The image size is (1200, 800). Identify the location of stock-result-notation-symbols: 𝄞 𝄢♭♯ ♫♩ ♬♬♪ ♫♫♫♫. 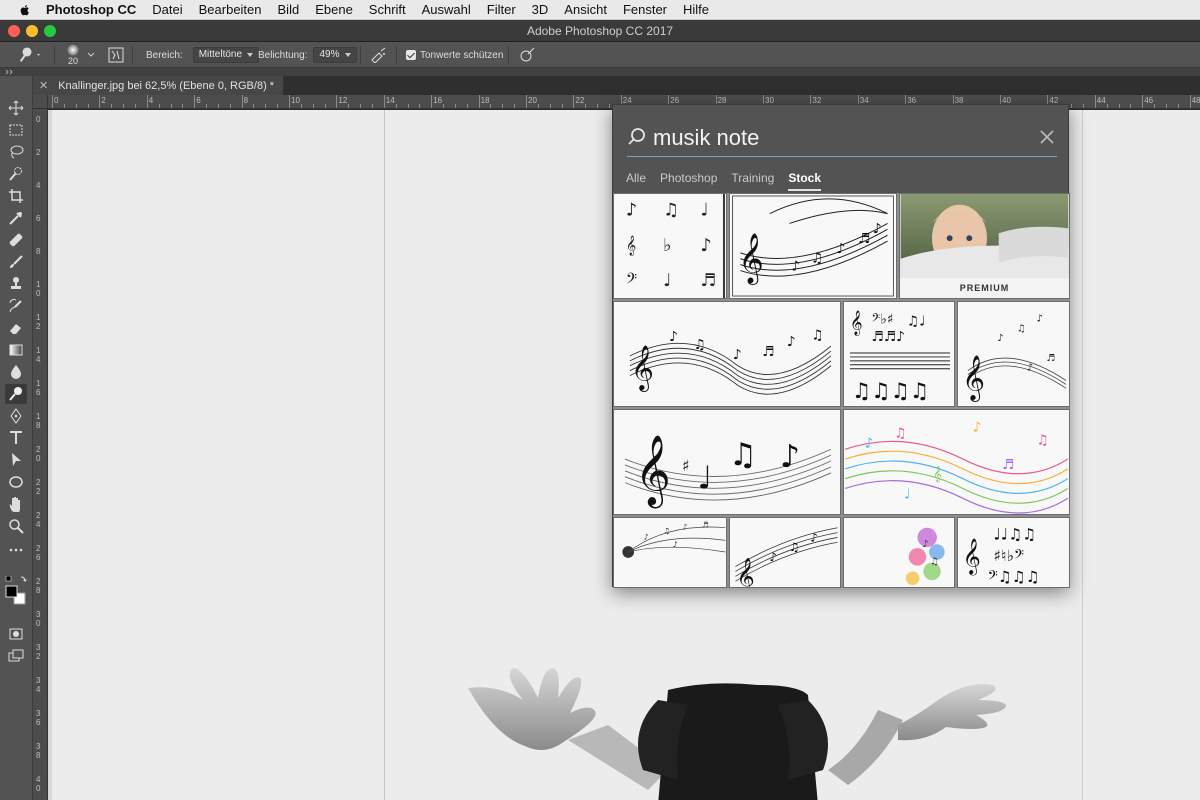
(899, 354).